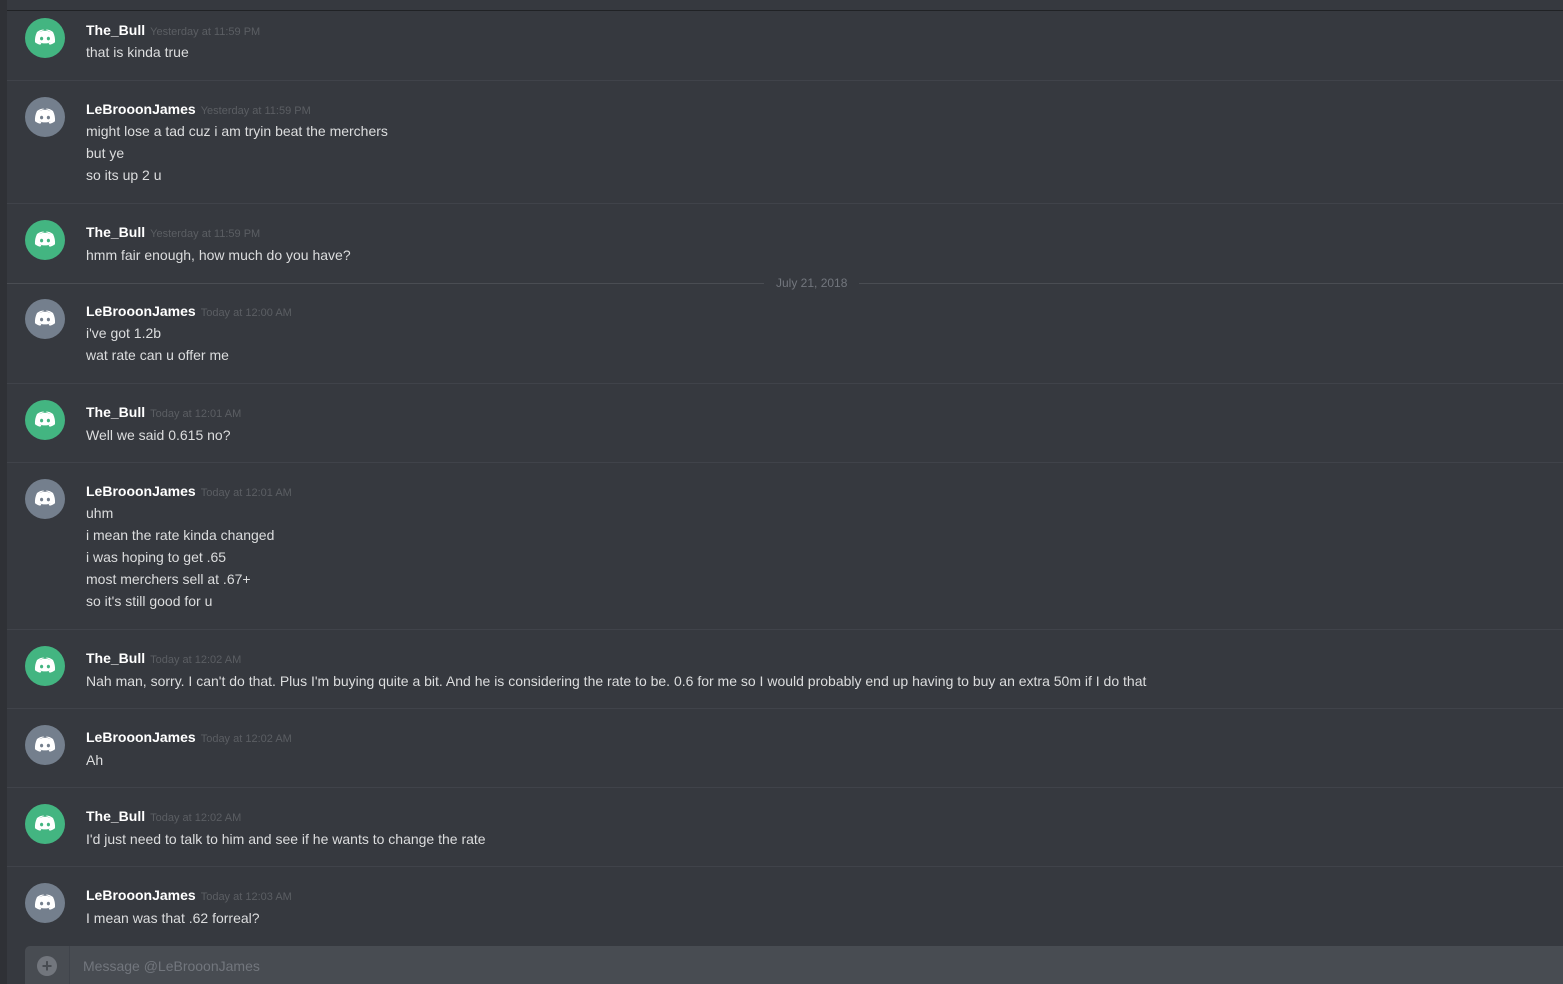  I want to click on message-line: i mean the rate kinda changed, so click(180, 535).